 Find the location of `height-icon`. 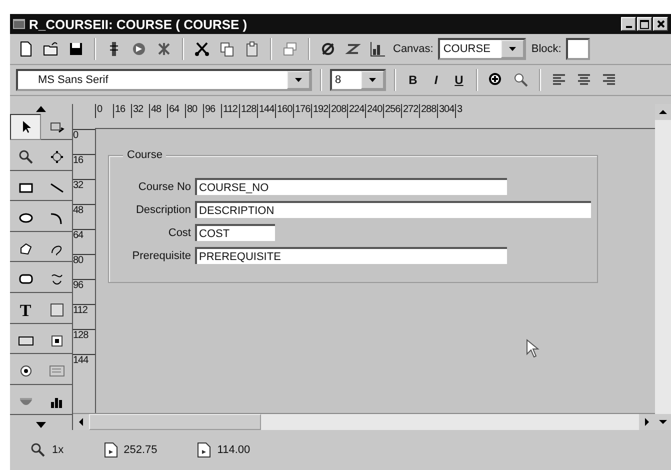

height-icon is located at coordinates (204, 450).